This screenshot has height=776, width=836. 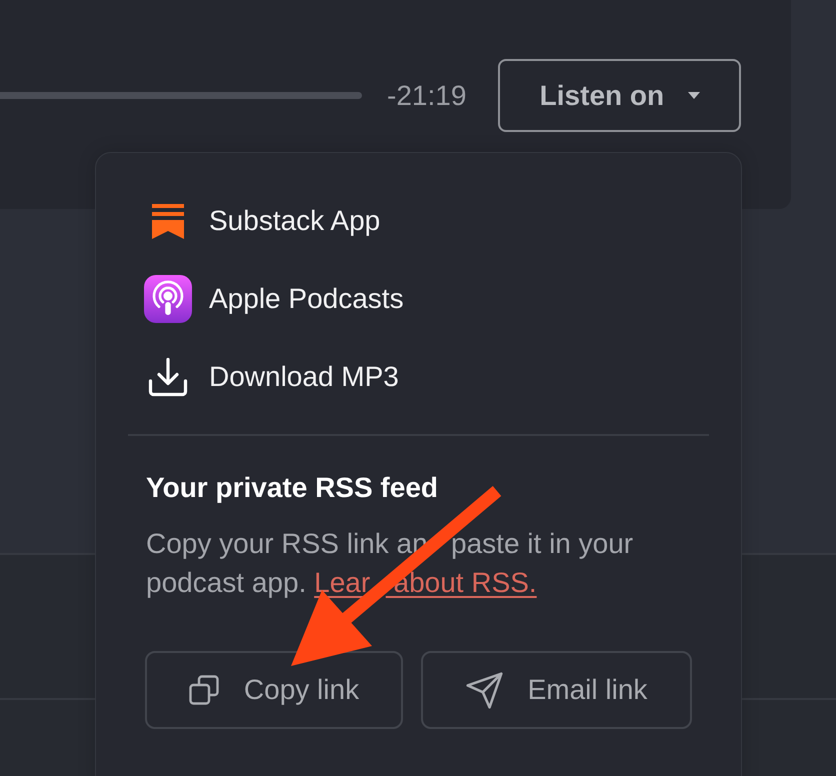 I want to click on listen-on-button: Listen on, so click(x=620, y=95).